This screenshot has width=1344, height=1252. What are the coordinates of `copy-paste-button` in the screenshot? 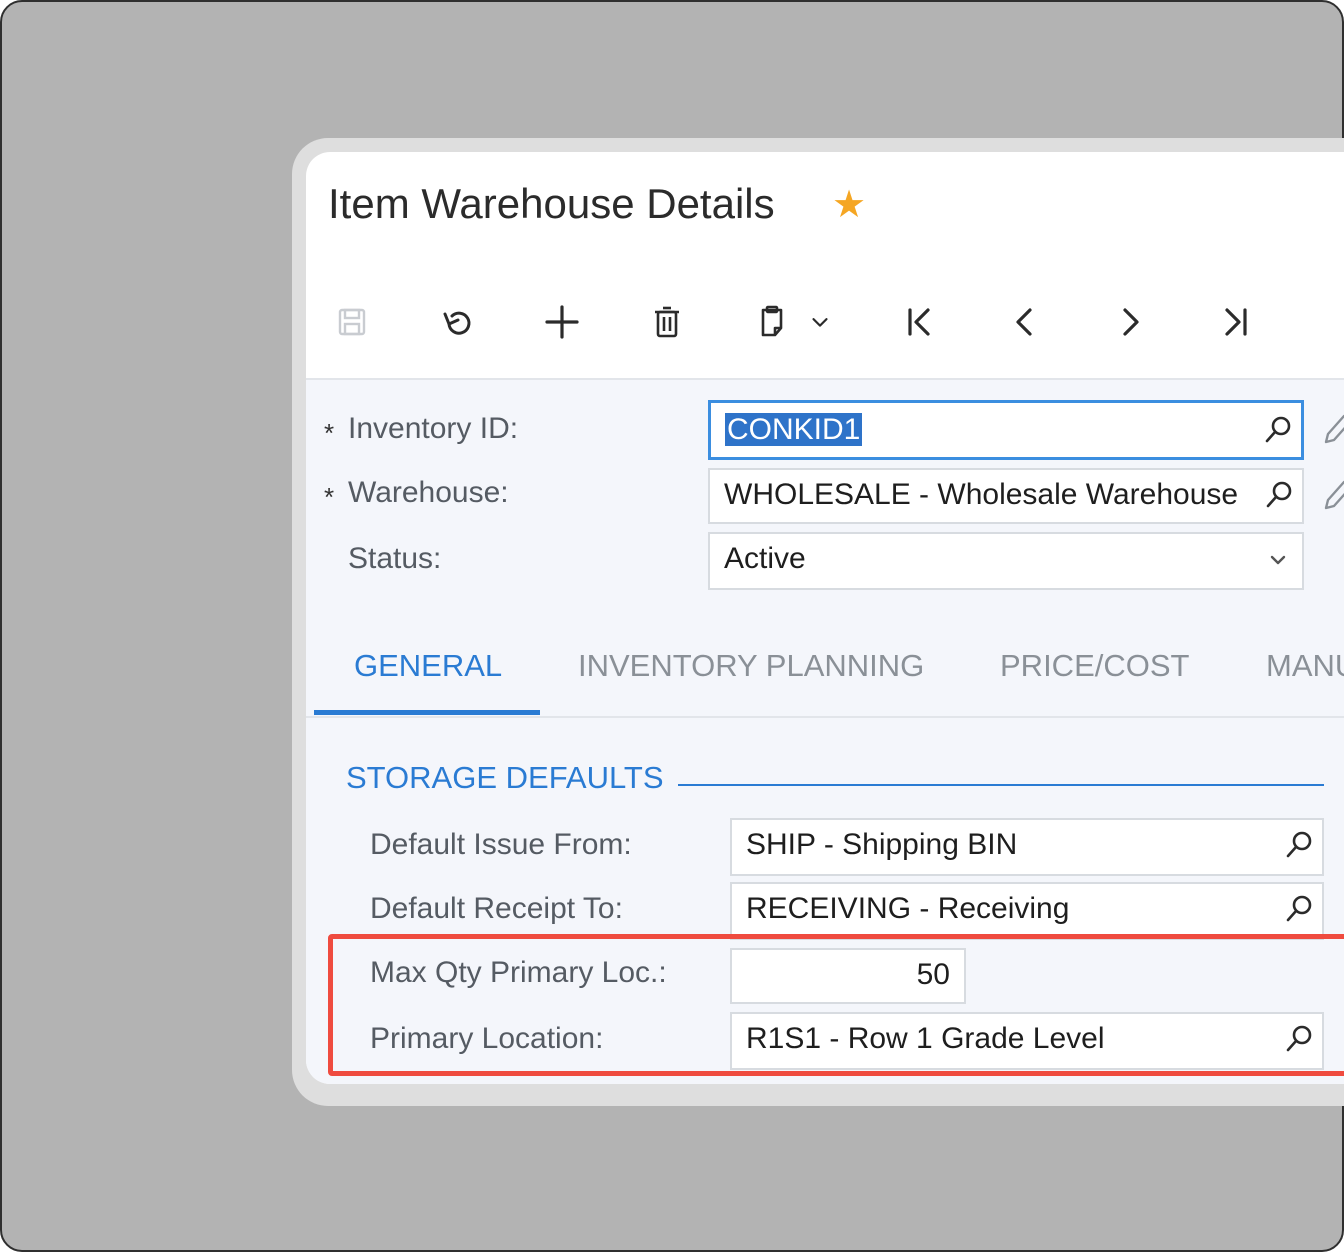 It's located at (772, 322).